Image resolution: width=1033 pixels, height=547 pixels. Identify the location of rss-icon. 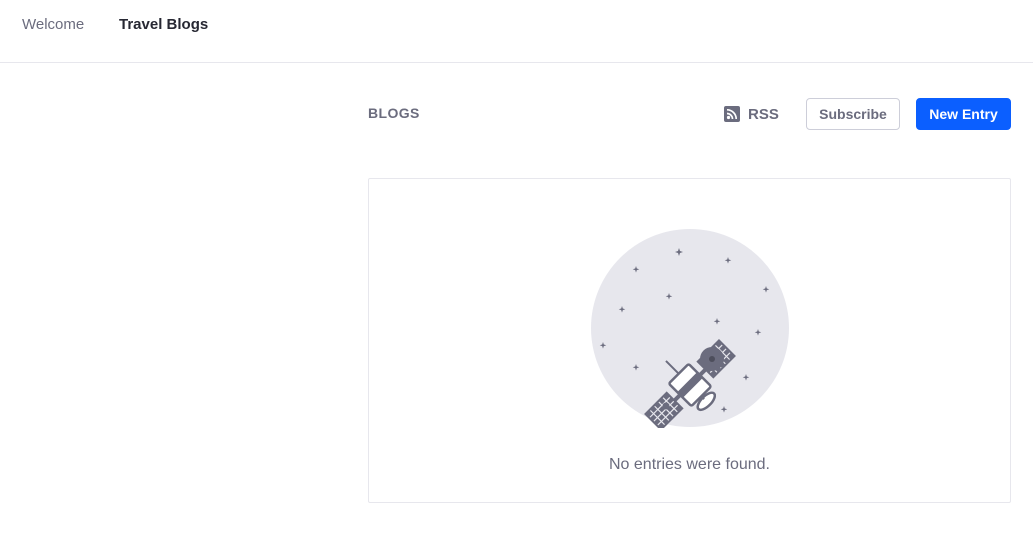
(732, 114).